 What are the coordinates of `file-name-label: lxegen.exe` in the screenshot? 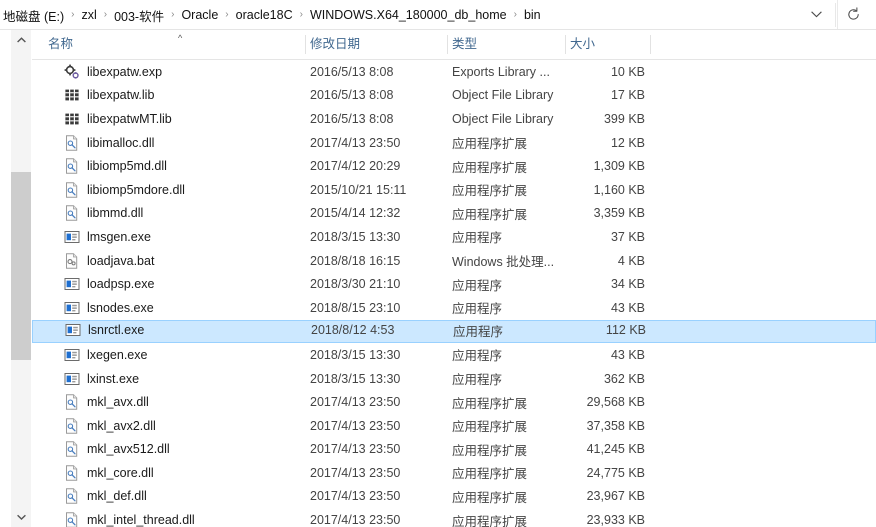 It's located at (117, 354).